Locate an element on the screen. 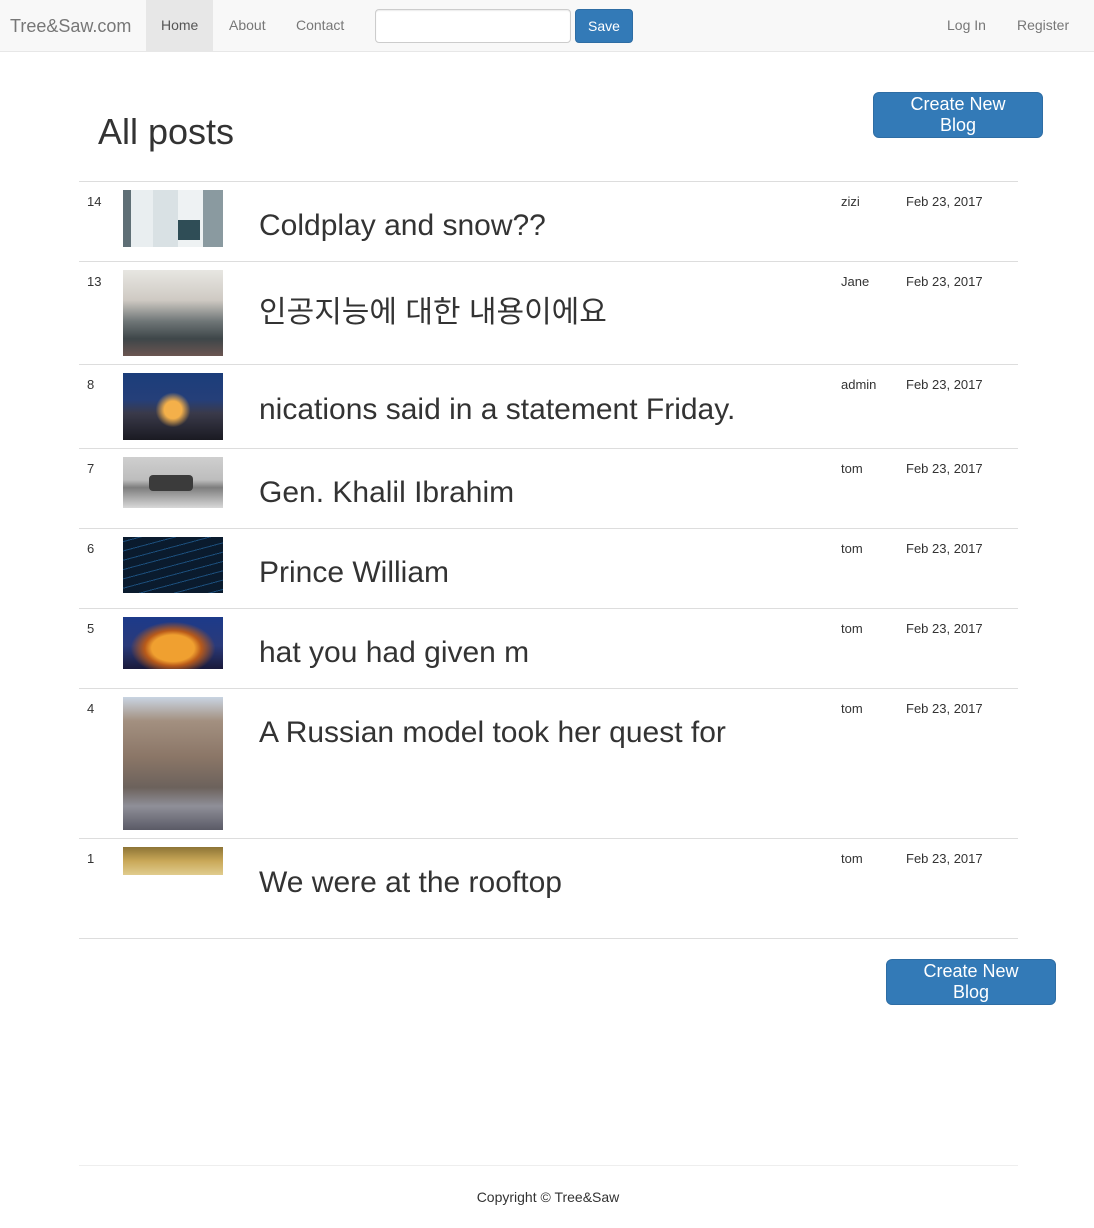  post-title-link: We were at the rooftop is located at coordinates (410, 883).